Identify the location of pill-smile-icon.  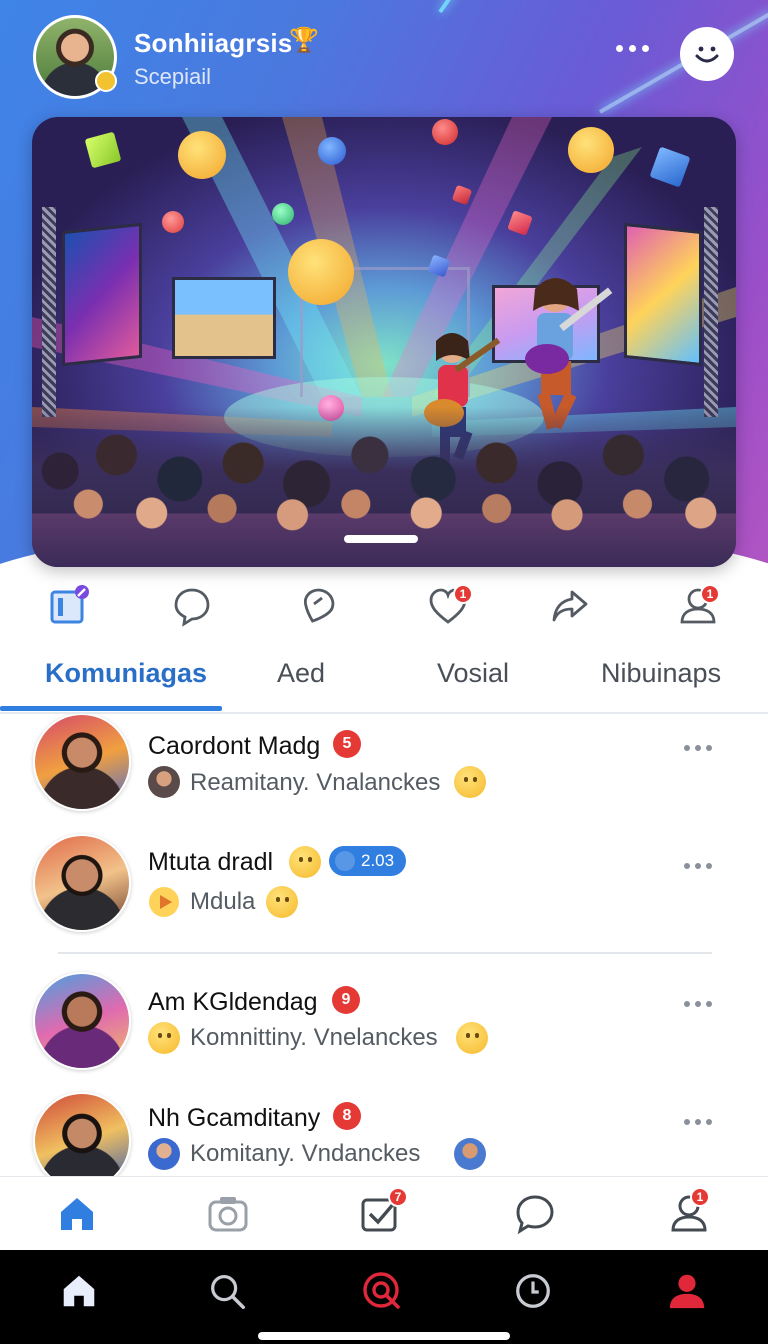
(345, 861).